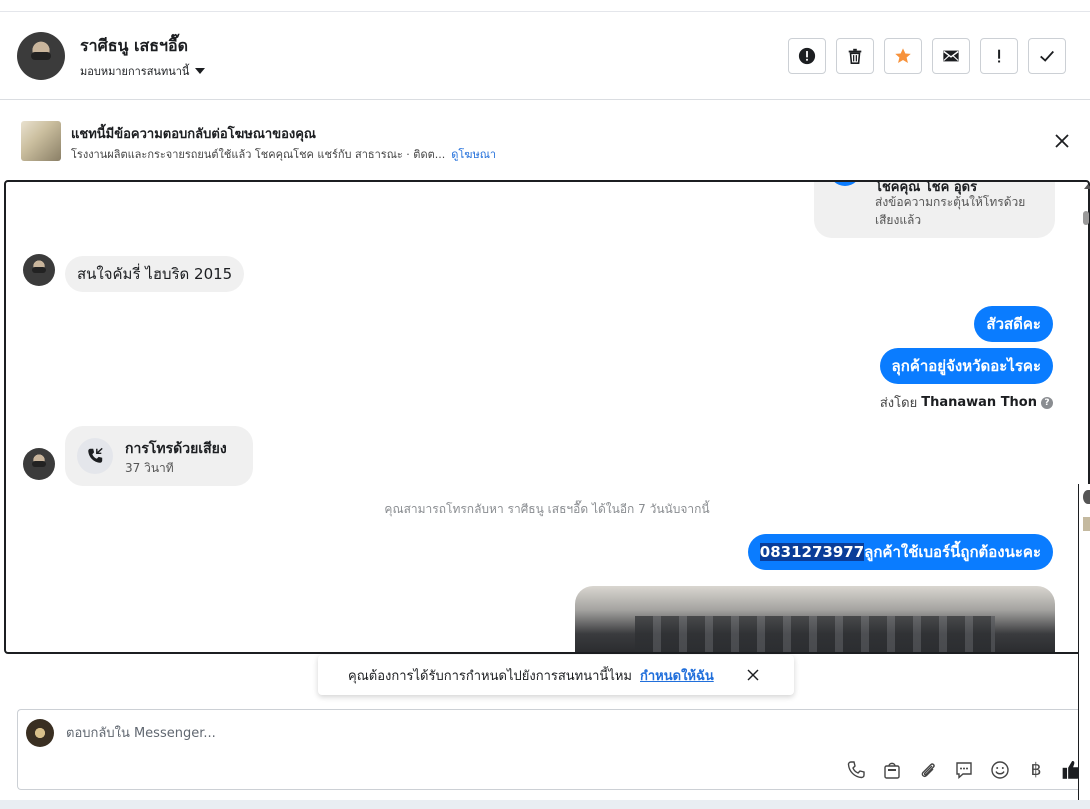  Describe the element at coordinates (545, 56) in the screenshot. I see `conversation-header: ราศีธนู เสธฯอื๊ด มอบหมายการสนทนานี้` at that location.